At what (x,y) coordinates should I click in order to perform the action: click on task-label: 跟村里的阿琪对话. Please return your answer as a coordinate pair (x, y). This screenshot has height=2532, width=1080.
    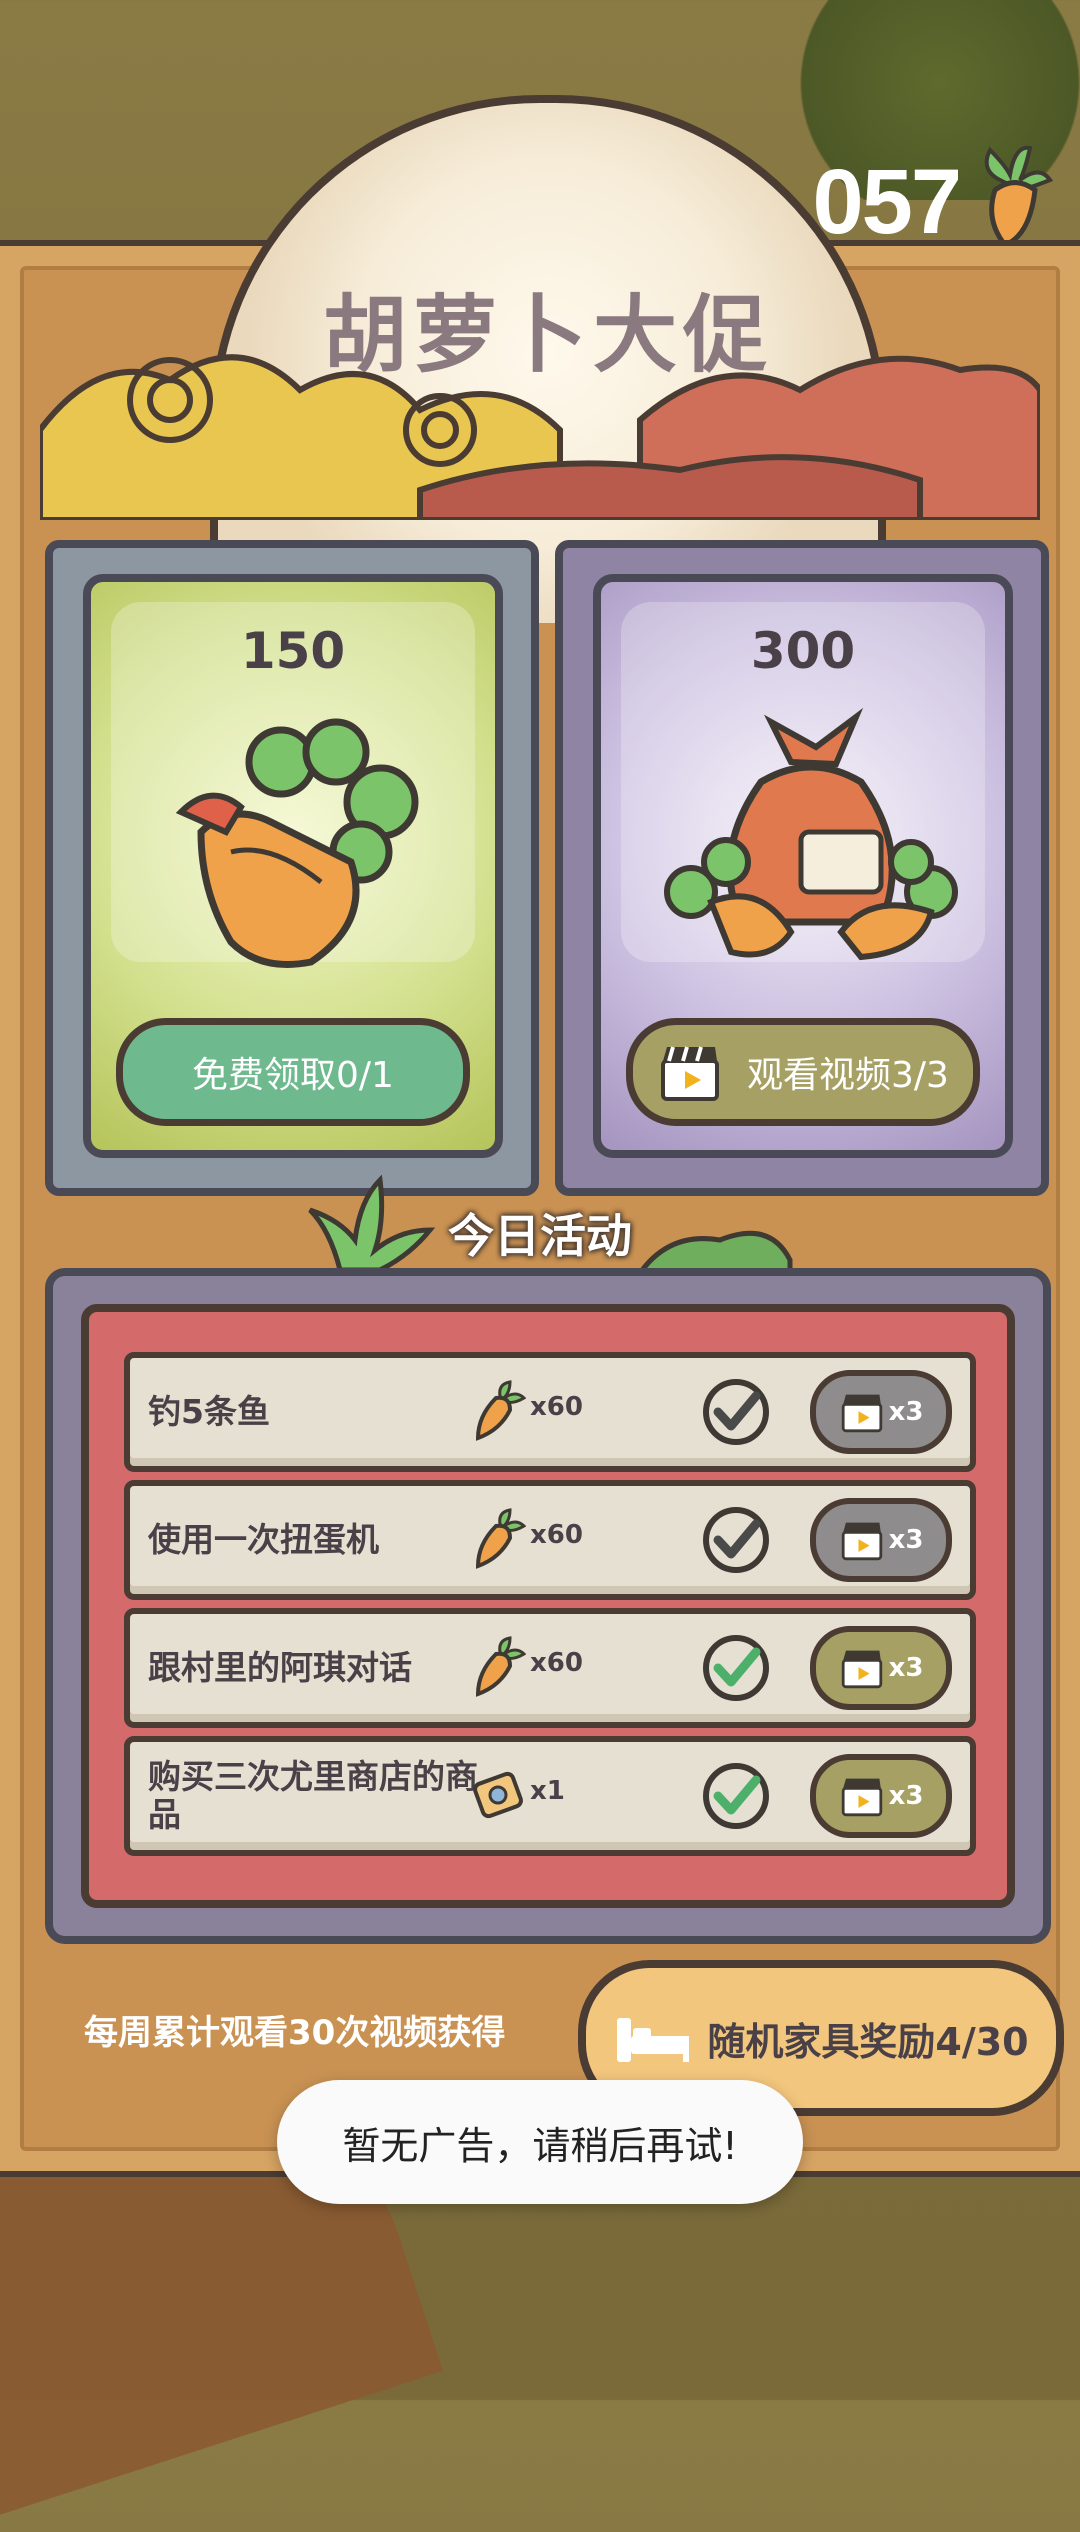
    Looking at the image, I should click on (280, 1667).